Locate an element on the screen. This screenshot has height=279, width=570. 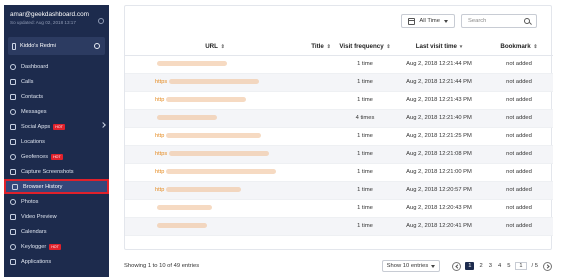
sidebar-item-geofences: Geofences HOT is located at coordinates (56, 156).